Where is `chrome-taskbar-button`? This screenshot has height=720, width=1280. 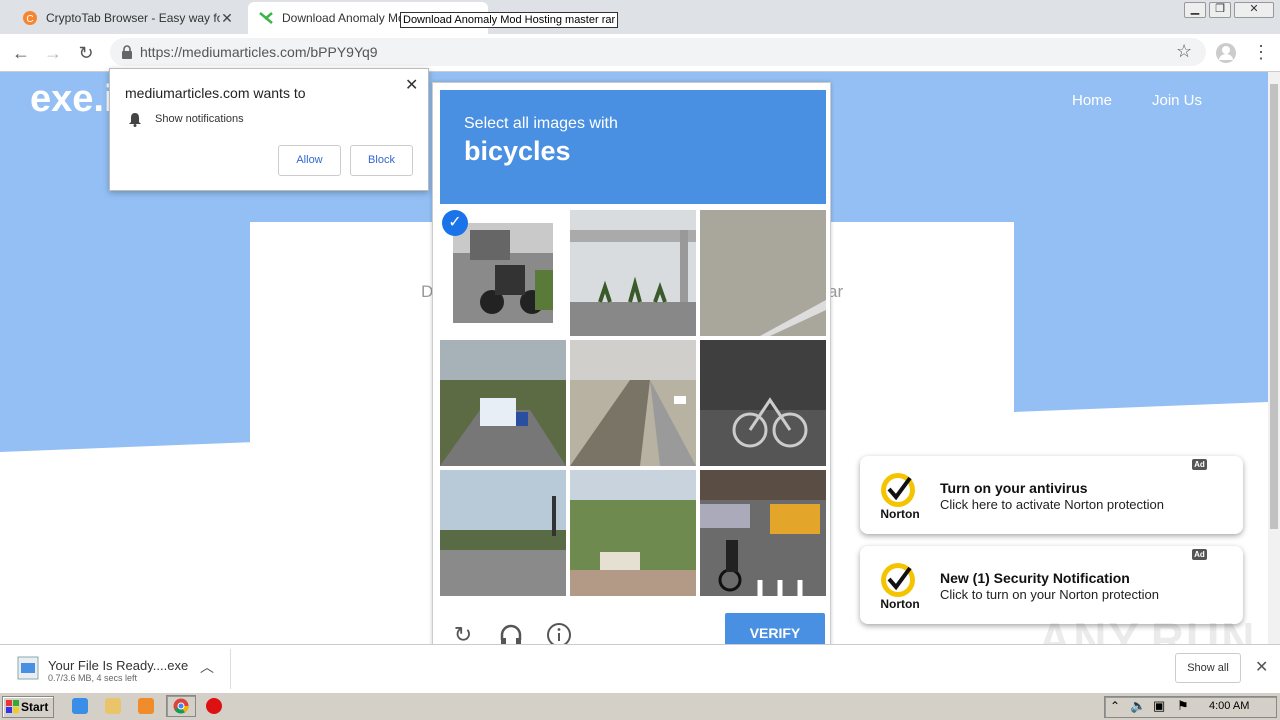
chrome-taskbar-button is located at coordinates (181, 706).